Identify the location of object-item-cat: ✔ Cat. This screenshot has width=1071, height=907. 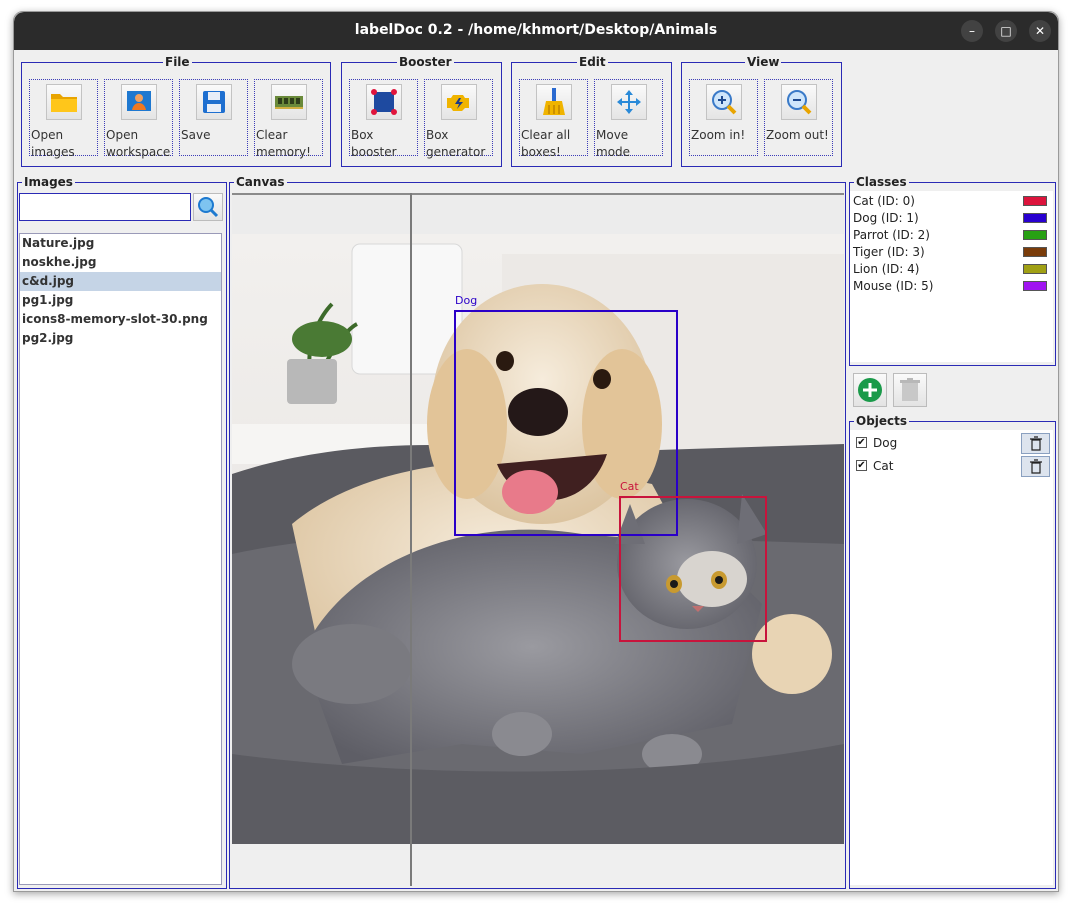
(951, 466).